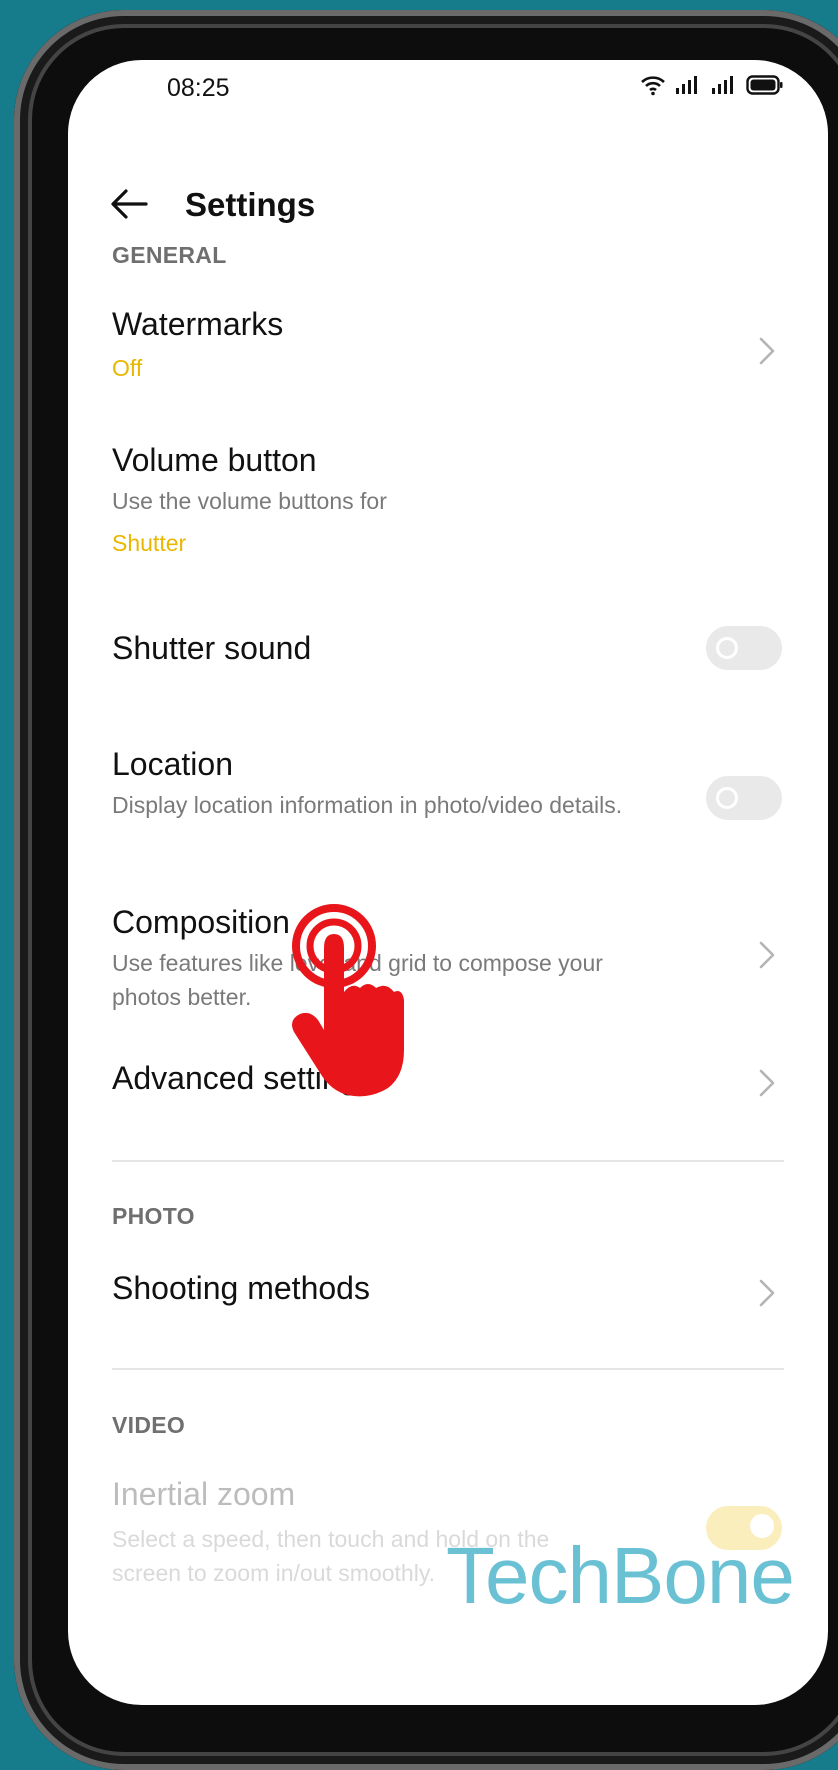 The height and width of the screenshot is (1770, 838). Describe the element at coordinates (620, 1575) in the screenshot. I see `watermark-logo: TechBone` at that location.